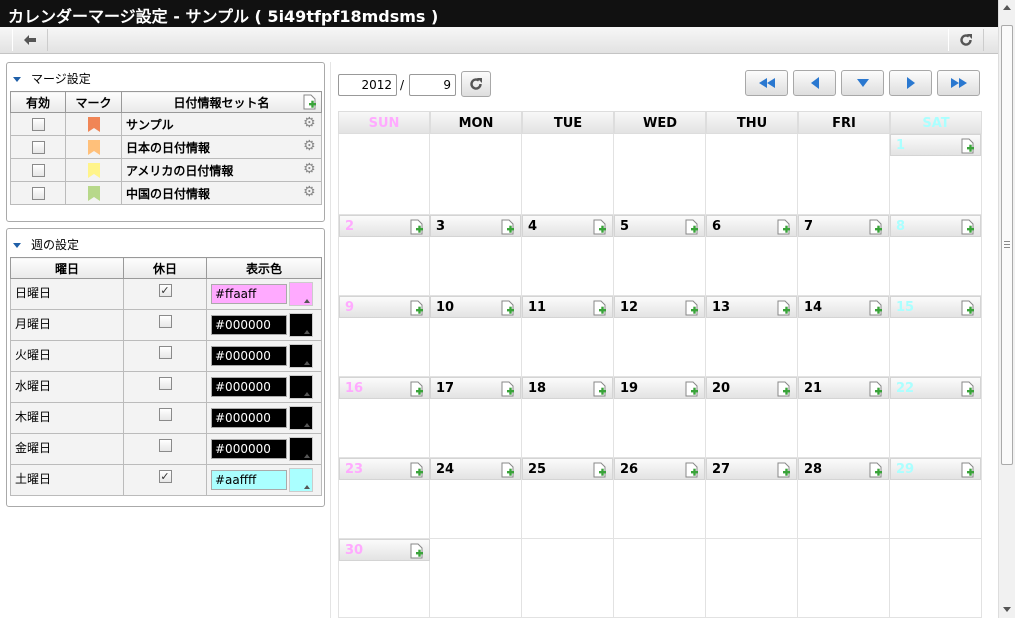 This screenshot has height=618, width=1015. Describe the element at coordinates (367, 85) in the screenshot. I see `year-input: 2012` at that location.